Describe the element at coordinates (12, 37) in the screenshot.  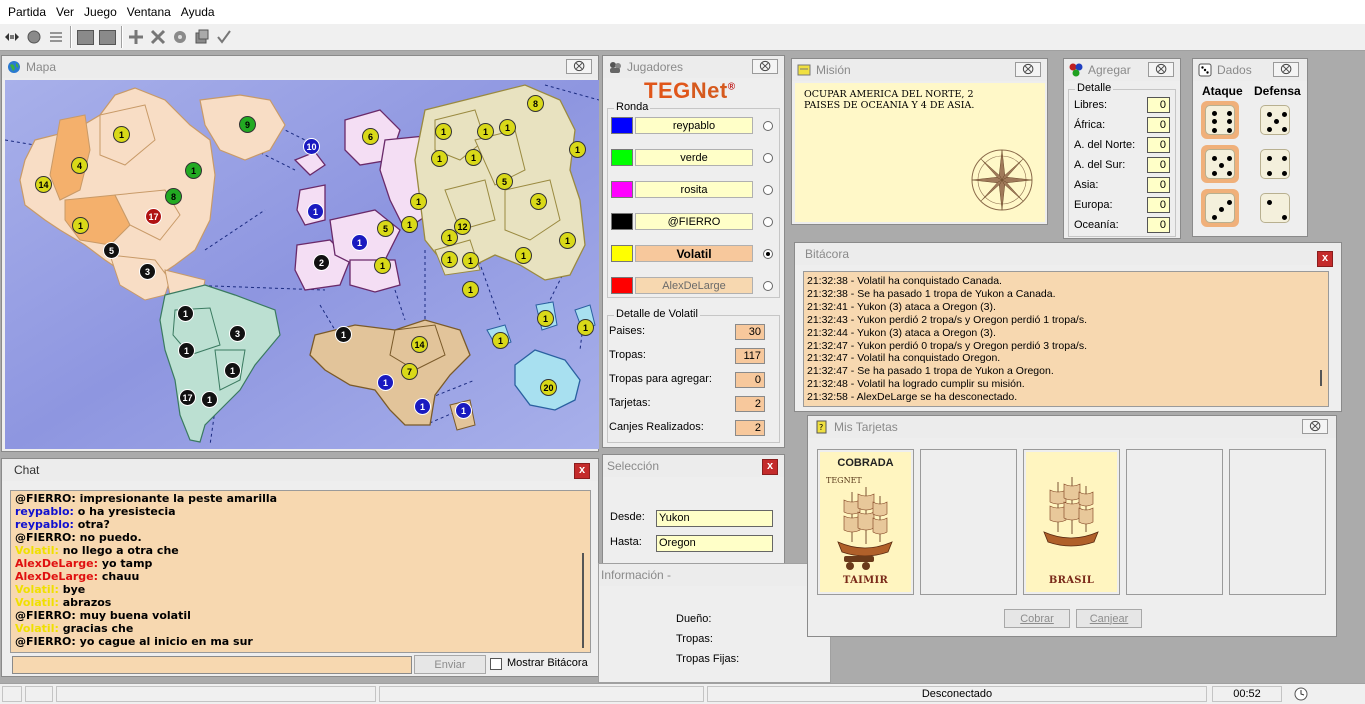
I see `connect-icon` at that location.